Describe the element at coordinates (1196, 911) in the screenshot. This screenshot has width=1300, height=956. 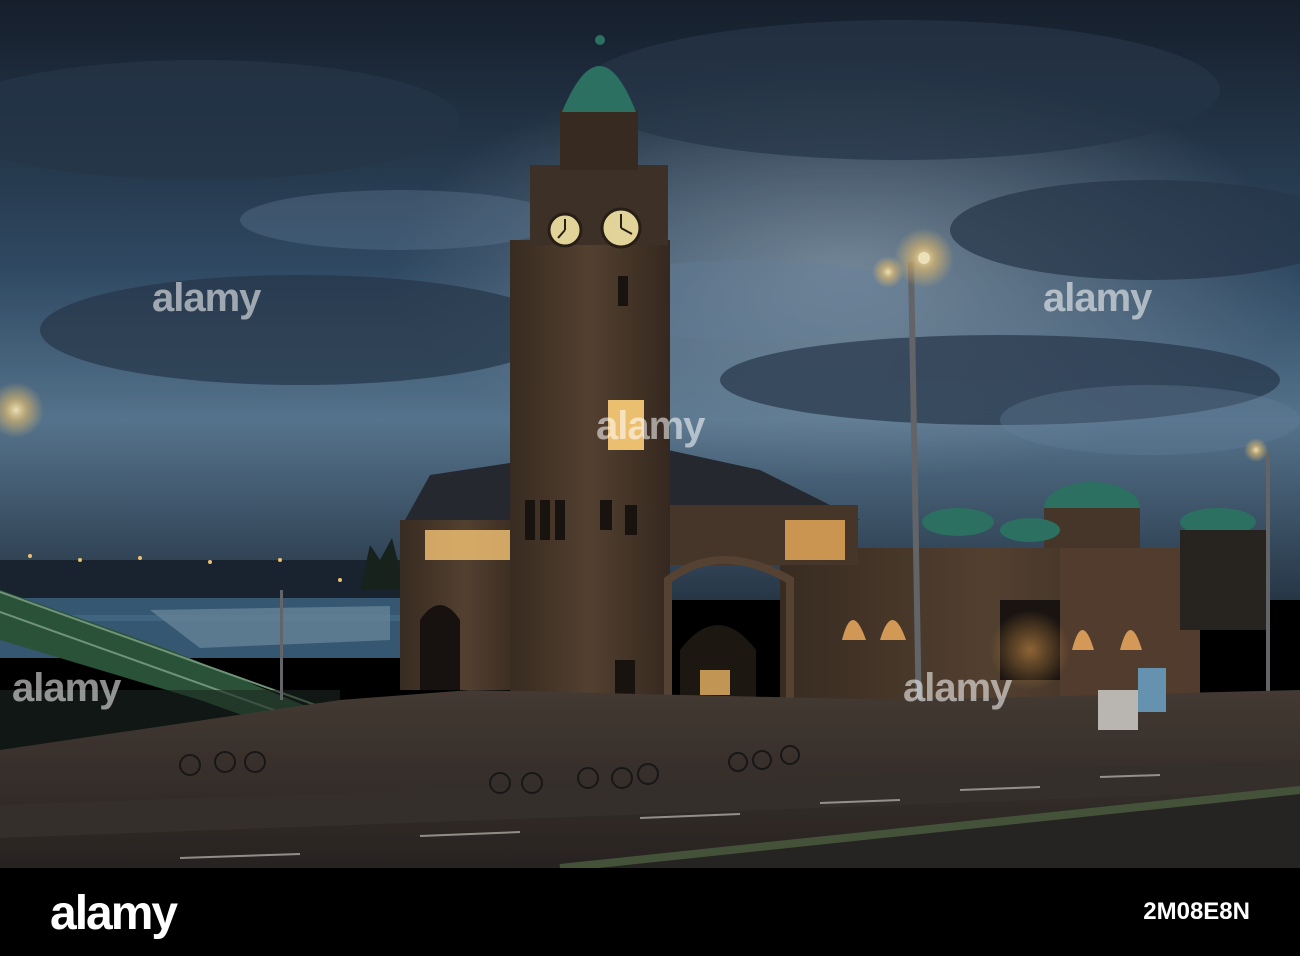
I see `footer-image-id: 2M08E8N` at that location.